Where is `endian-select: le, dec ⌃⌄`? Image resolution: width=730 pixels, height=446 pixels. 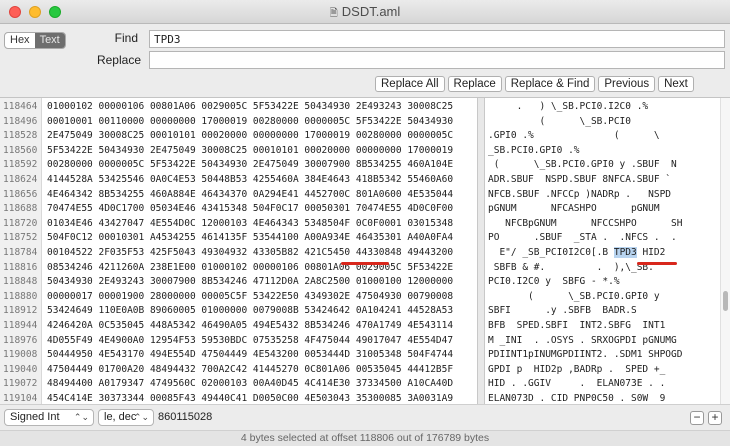
endian-select: le, dec ⌃⌄ is located at coordinates (126, 417).